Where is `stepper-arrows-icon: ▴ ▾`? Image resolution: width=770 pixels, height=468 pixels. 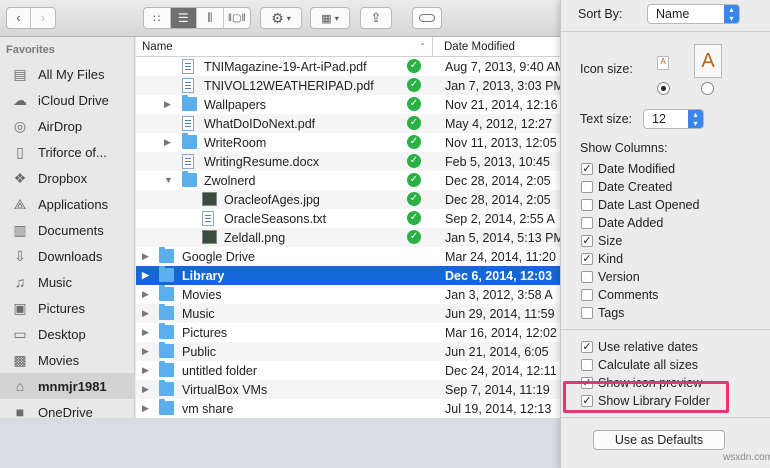 stepper-arrows-icon: ▴ ▾ is located at coordinates (695, 119).